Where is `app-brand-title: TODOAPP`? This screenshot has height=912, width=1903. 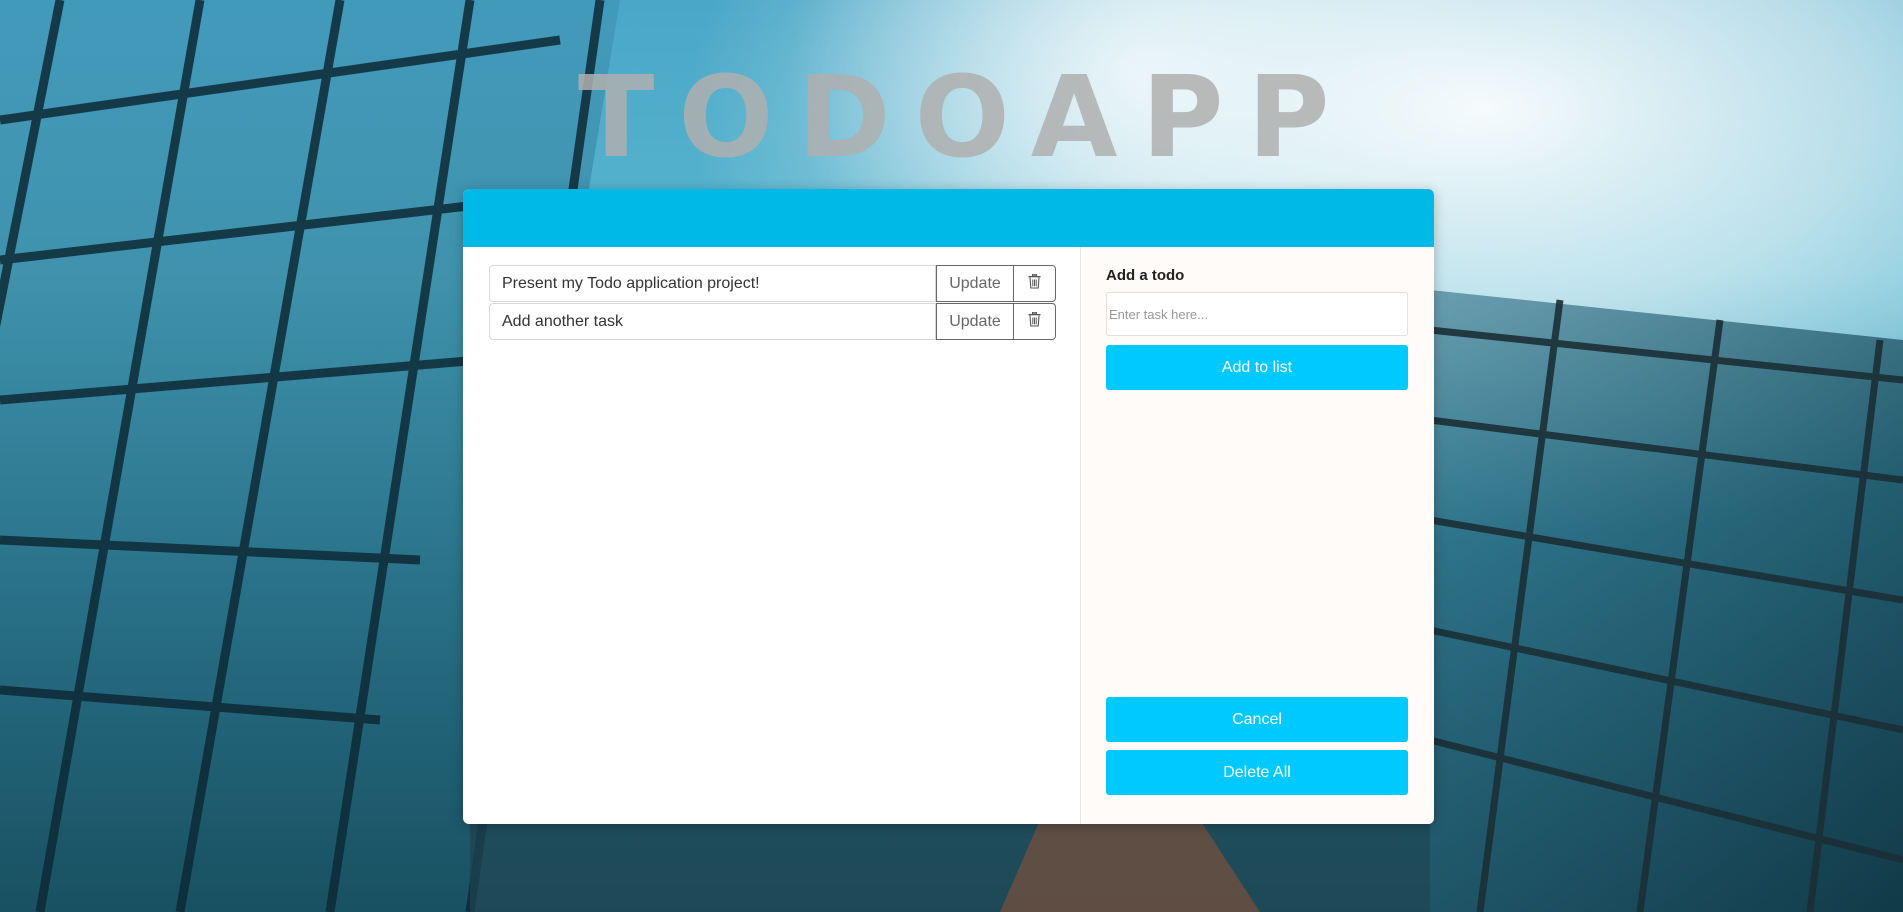
app-brand-title: TODOAPP is located at coordinates (966, 118).